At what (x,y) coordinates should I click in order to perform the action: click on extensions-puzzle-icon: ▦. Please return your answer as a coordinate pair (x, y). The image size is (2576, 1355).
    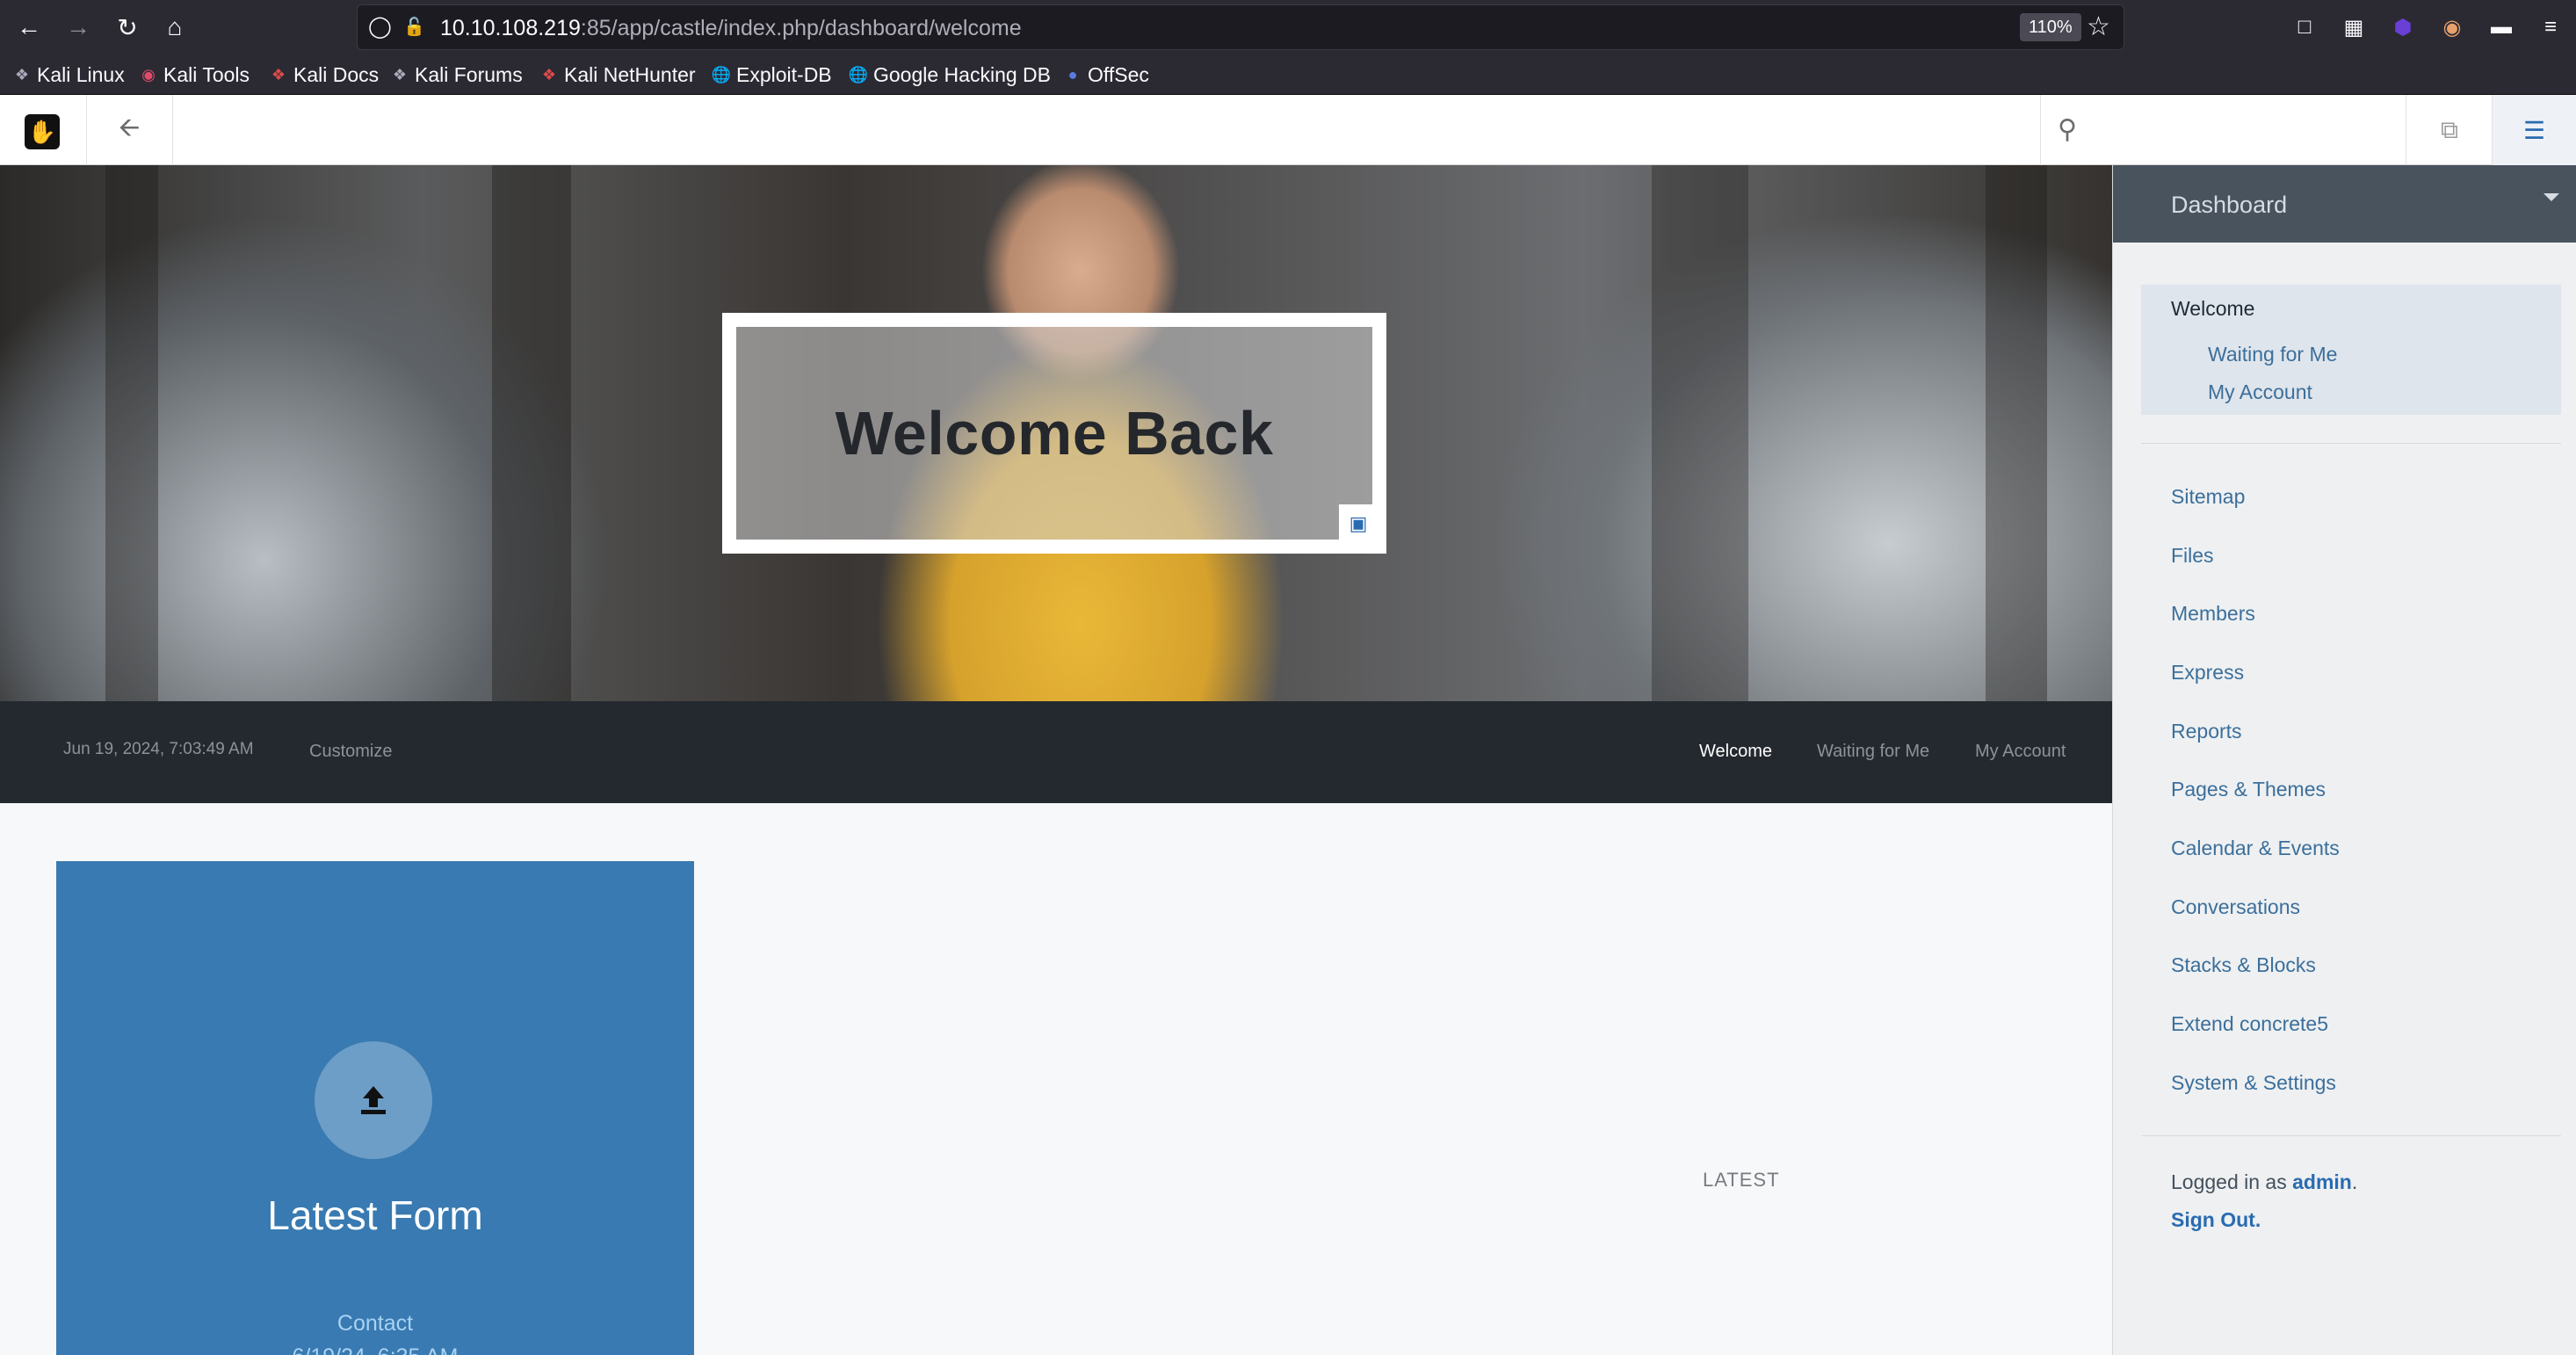
    Looking at the image, I should click on (2354, 27).